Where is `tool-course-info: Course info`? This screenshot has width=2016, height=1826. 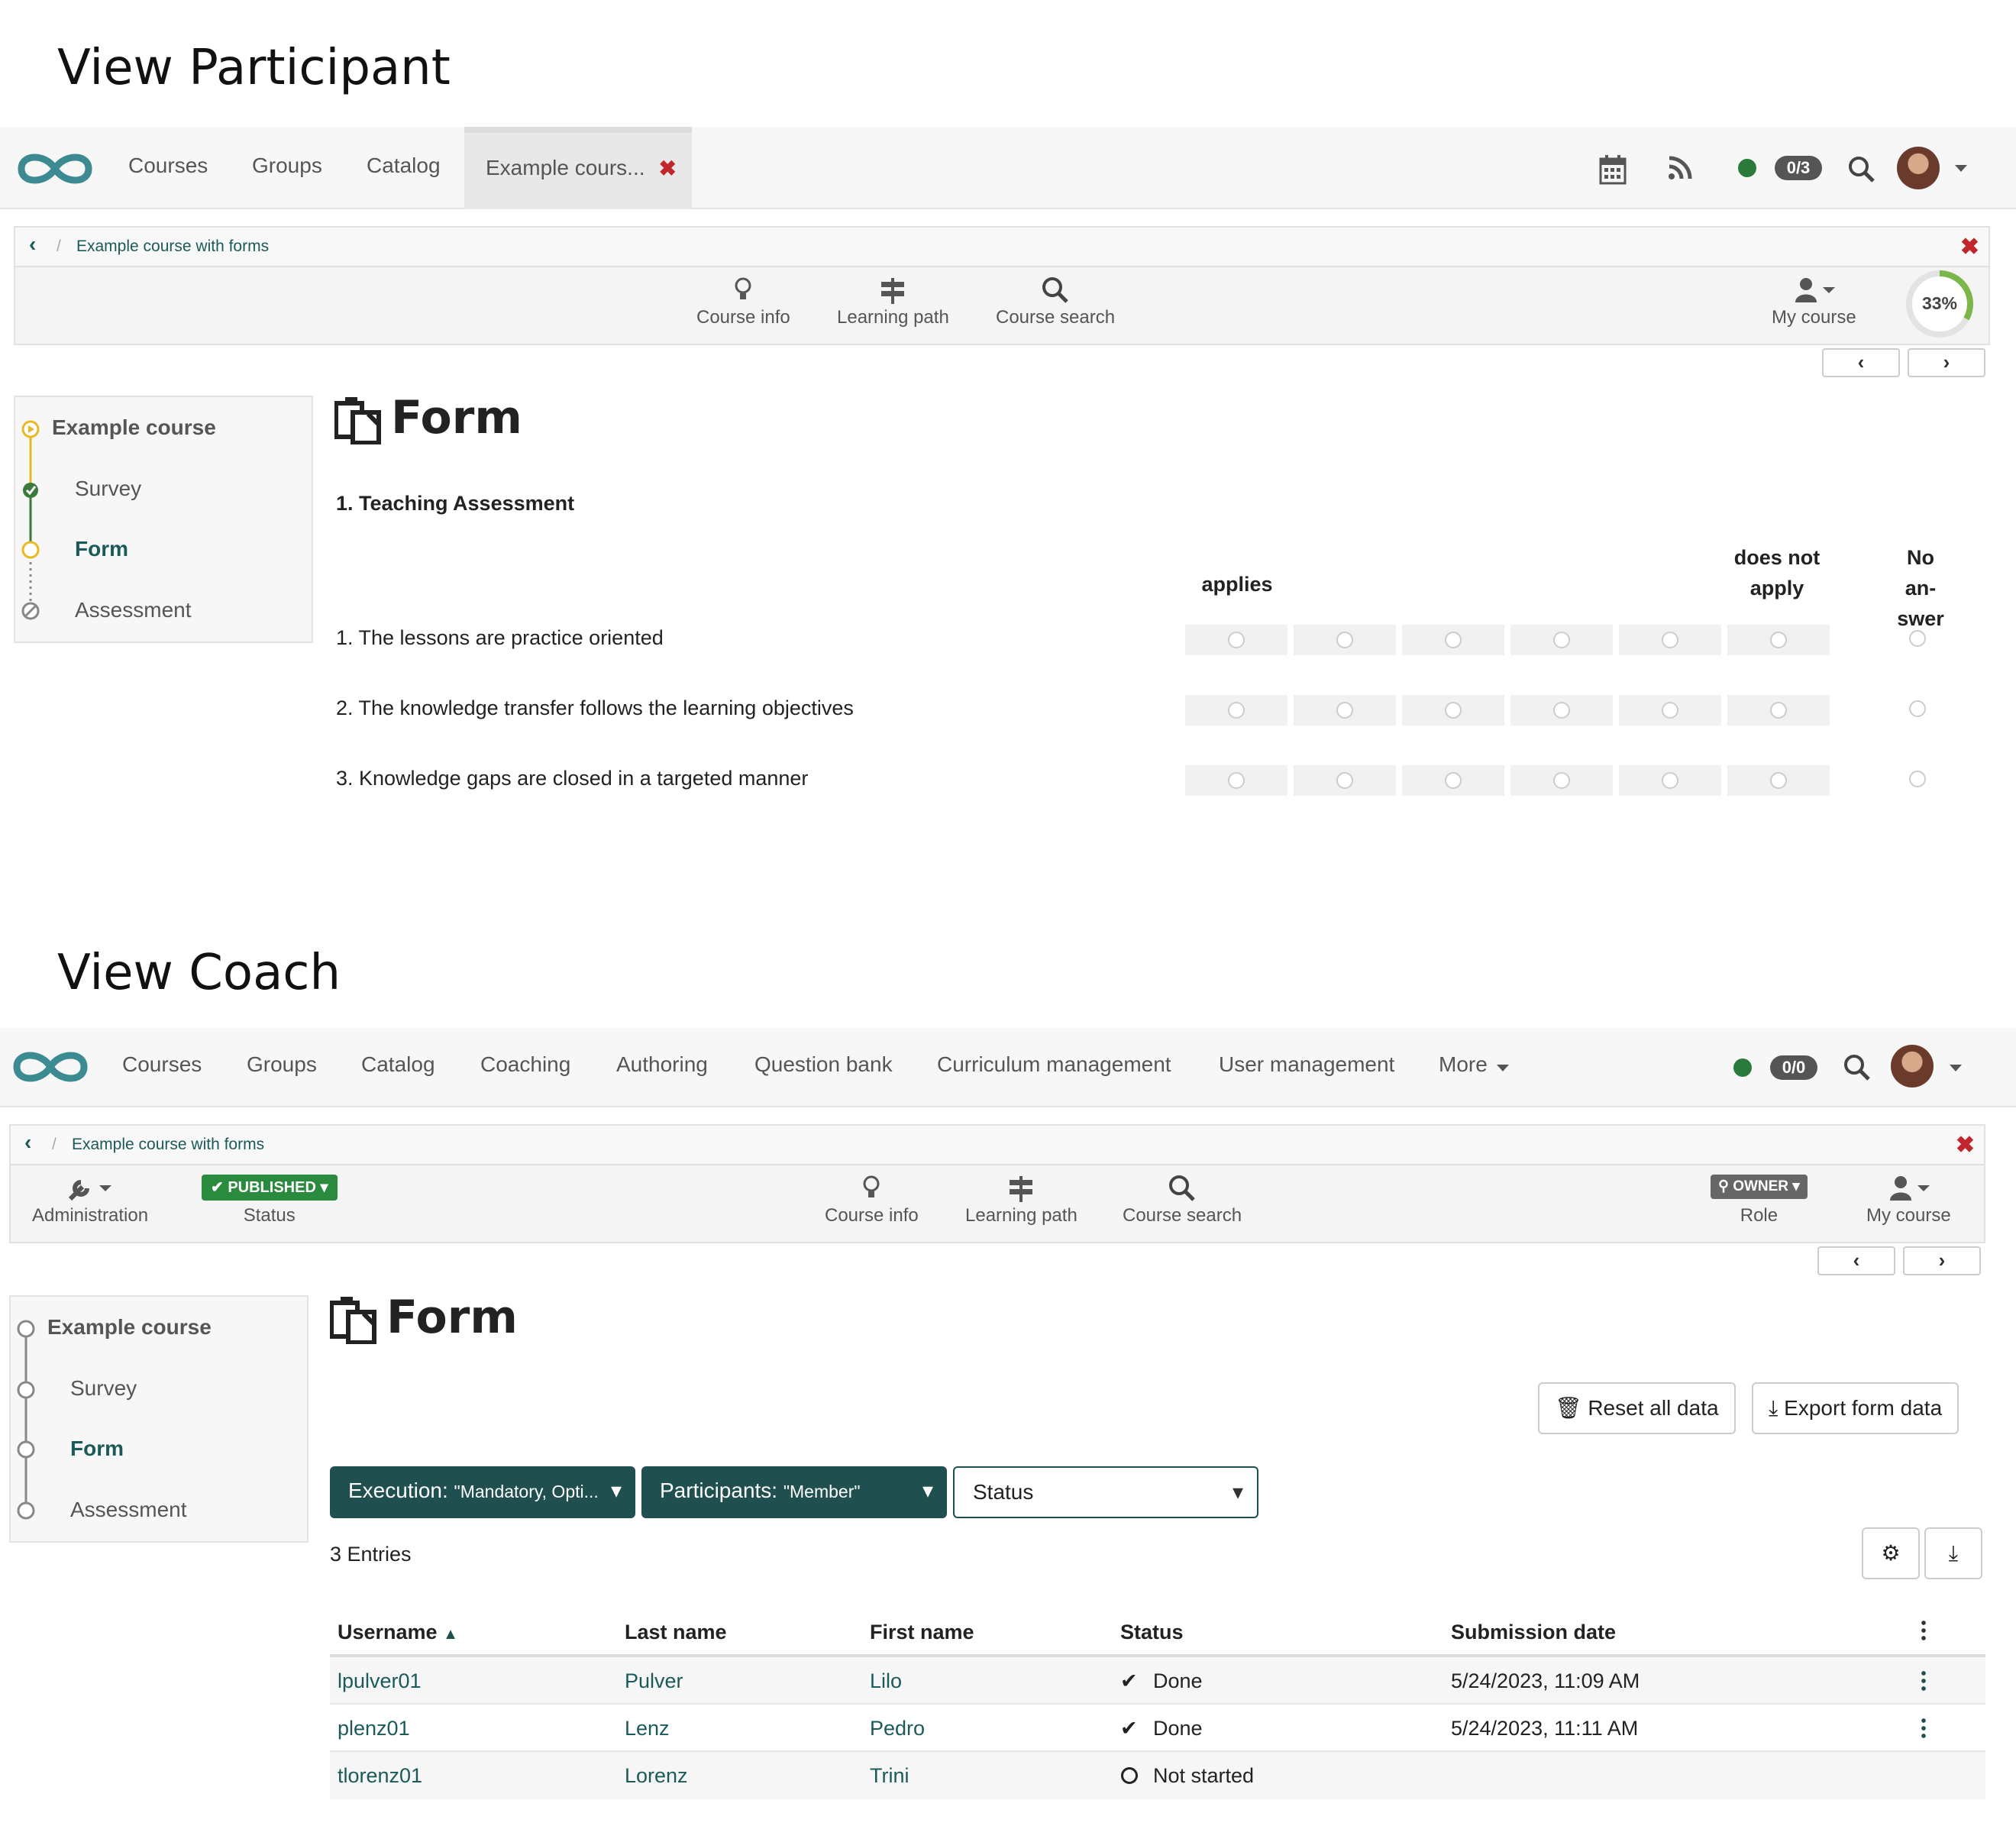 tool-course-info: Course info is located at coordinates (743, 302).